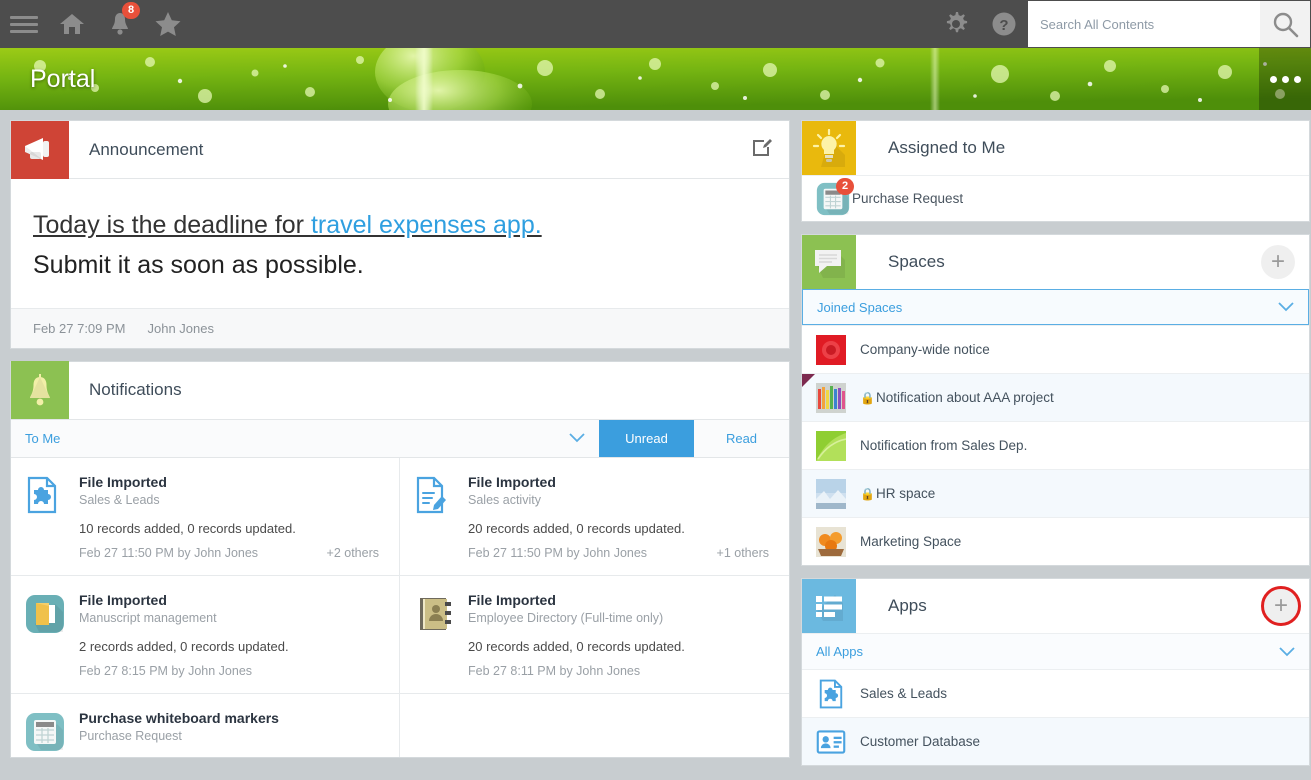 The image size is (1311, 780). I want to click on notifications-scope-label: To Me, so click(43, 438).